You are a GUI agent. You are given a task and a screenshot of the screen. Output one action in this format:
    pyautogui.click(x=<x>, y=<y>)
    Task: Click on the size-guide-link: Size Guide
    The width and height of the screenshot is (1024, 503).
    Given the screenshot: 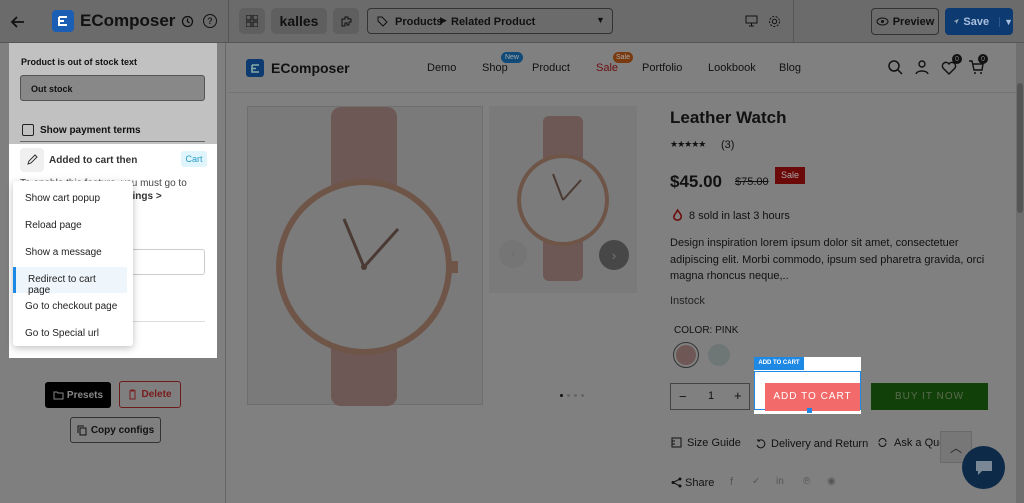 What is the action you would take?
    pyautogui.click(x=714, y=443)
    